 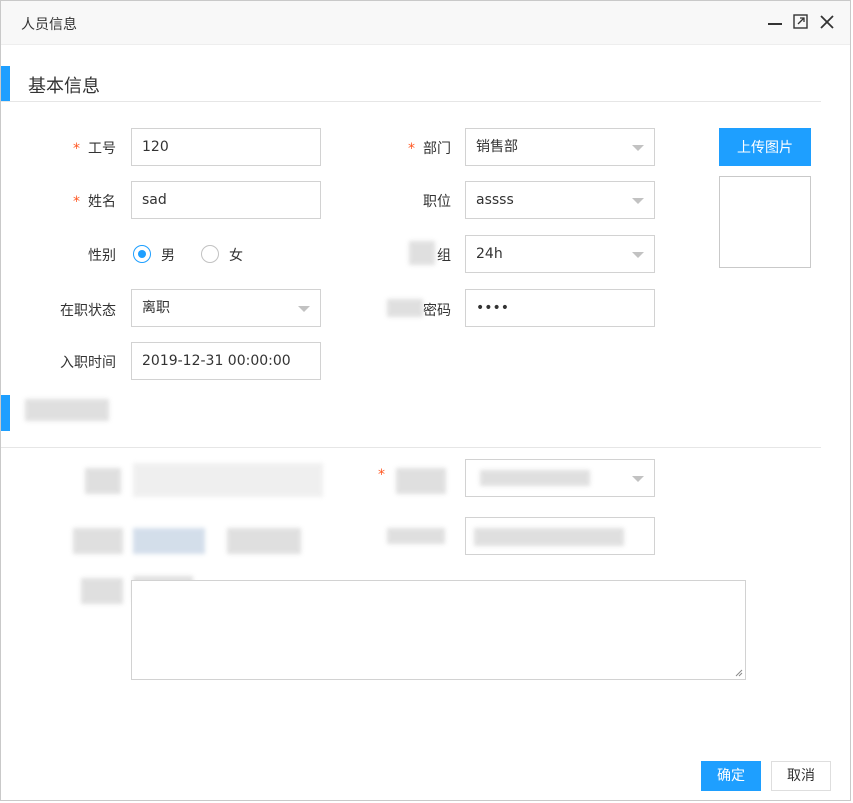 What do you see at coordinates (236, 255) in the screenshot?
I see `gender-female-label: 女` at bounding box center [236, 255].